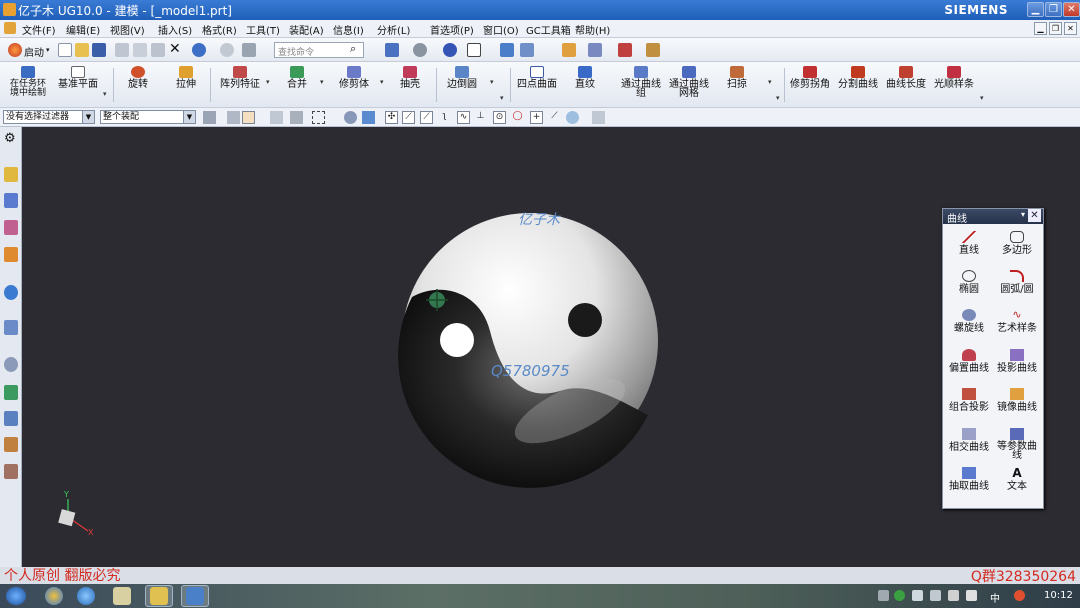  What do you see at coordinates (572, 117) in the screenshot?
I see `snap-face-icon` at bounding box center [572, 117].